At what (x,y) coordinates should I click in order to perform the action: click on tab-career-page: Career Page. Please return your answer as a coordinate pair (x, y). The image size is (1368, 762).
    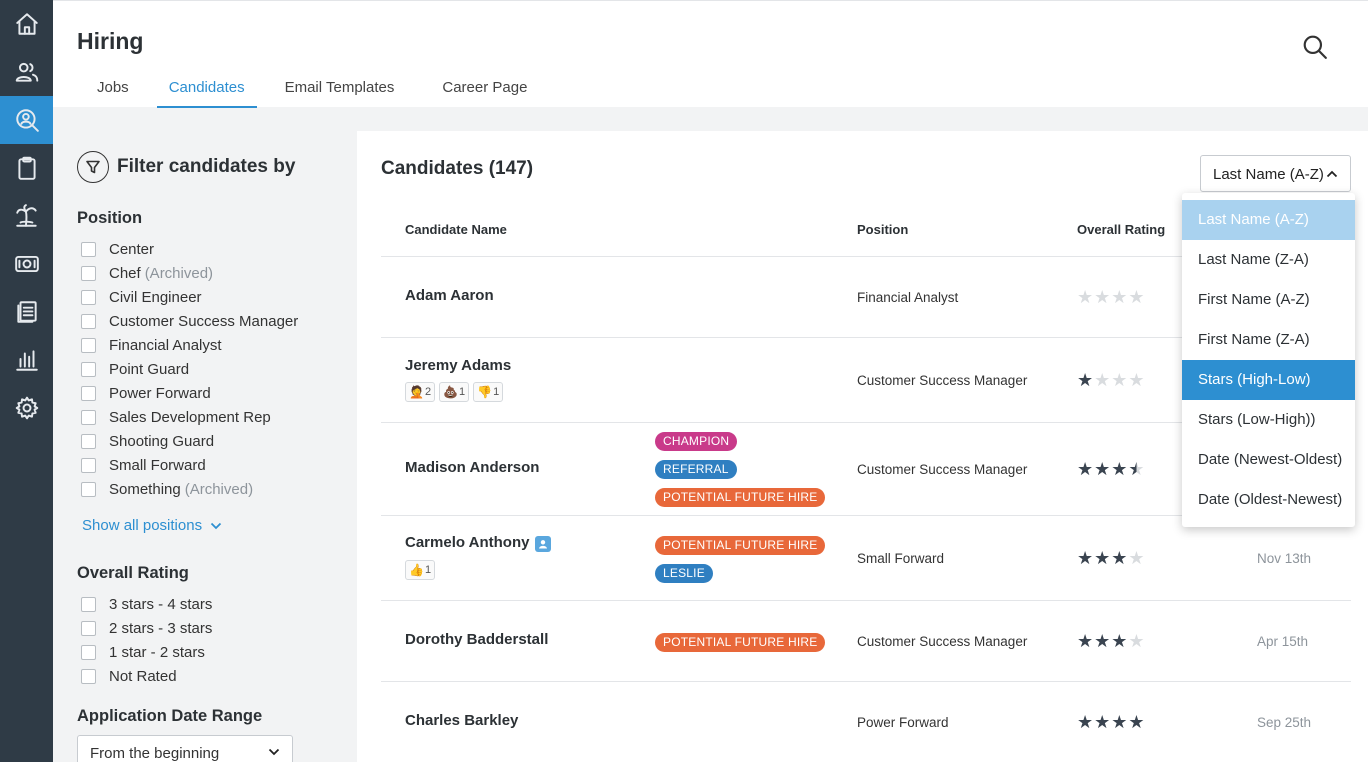
    Looking at the image, I should click on (484, 91).